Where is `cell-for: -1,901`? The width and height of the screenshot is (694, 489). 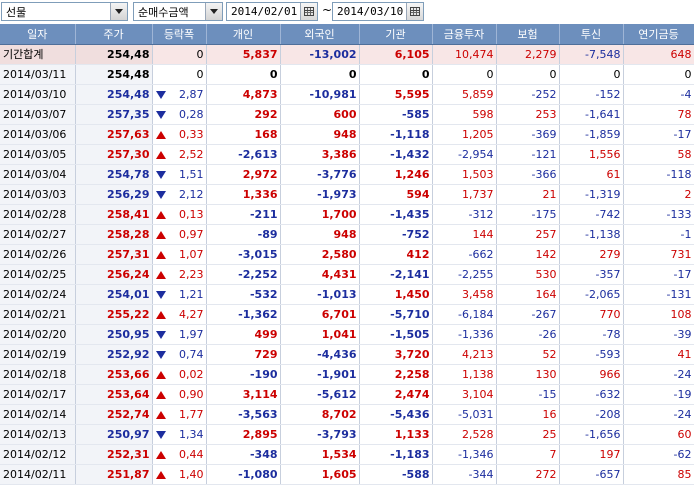 cell-for: -1,901 is located at coordinates (320, 374).